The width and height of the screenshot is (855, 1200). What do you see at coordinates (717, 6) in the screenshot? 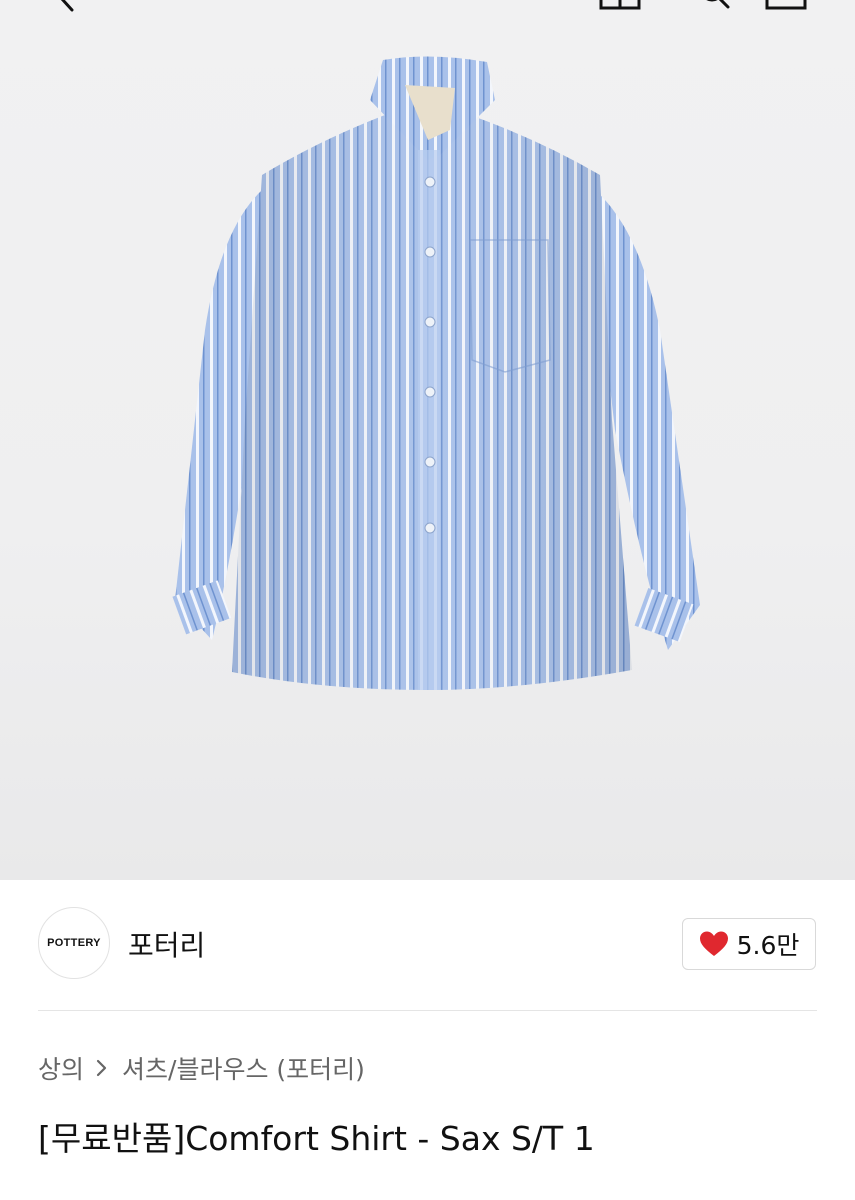
I see `search-icon` at bounding box center [717, 6].